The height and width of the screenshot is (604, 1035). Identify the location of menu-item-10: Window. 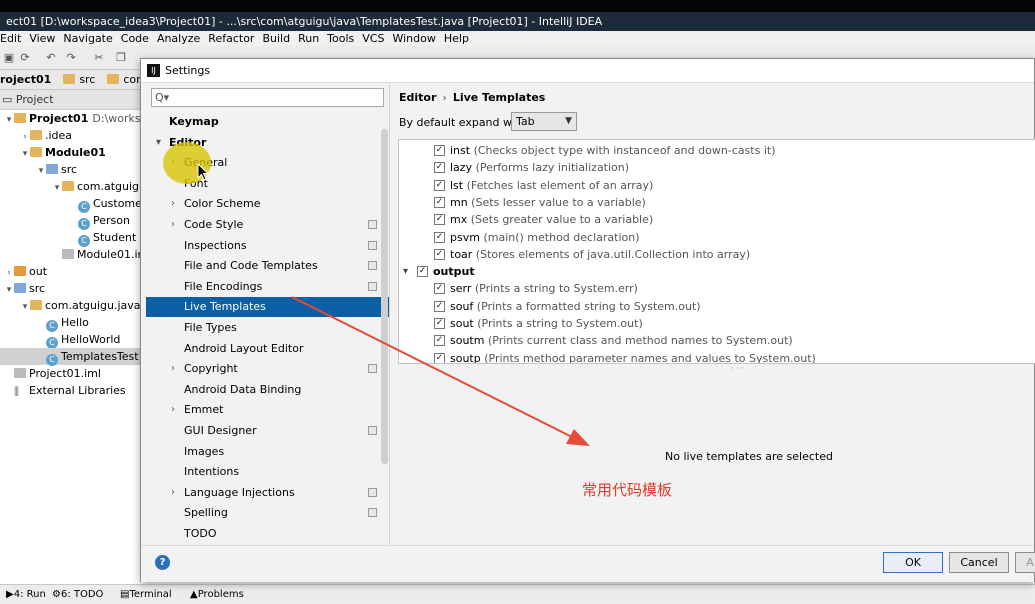
(413, 38).